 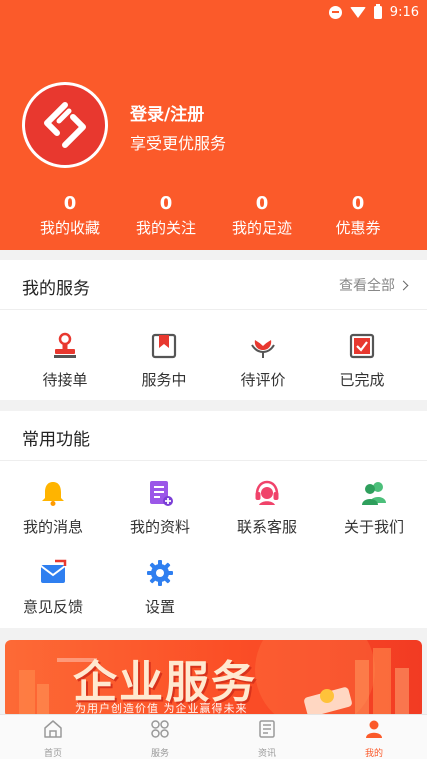 I want to click on stat-label: 我的关注, so click(x=165, y=228).